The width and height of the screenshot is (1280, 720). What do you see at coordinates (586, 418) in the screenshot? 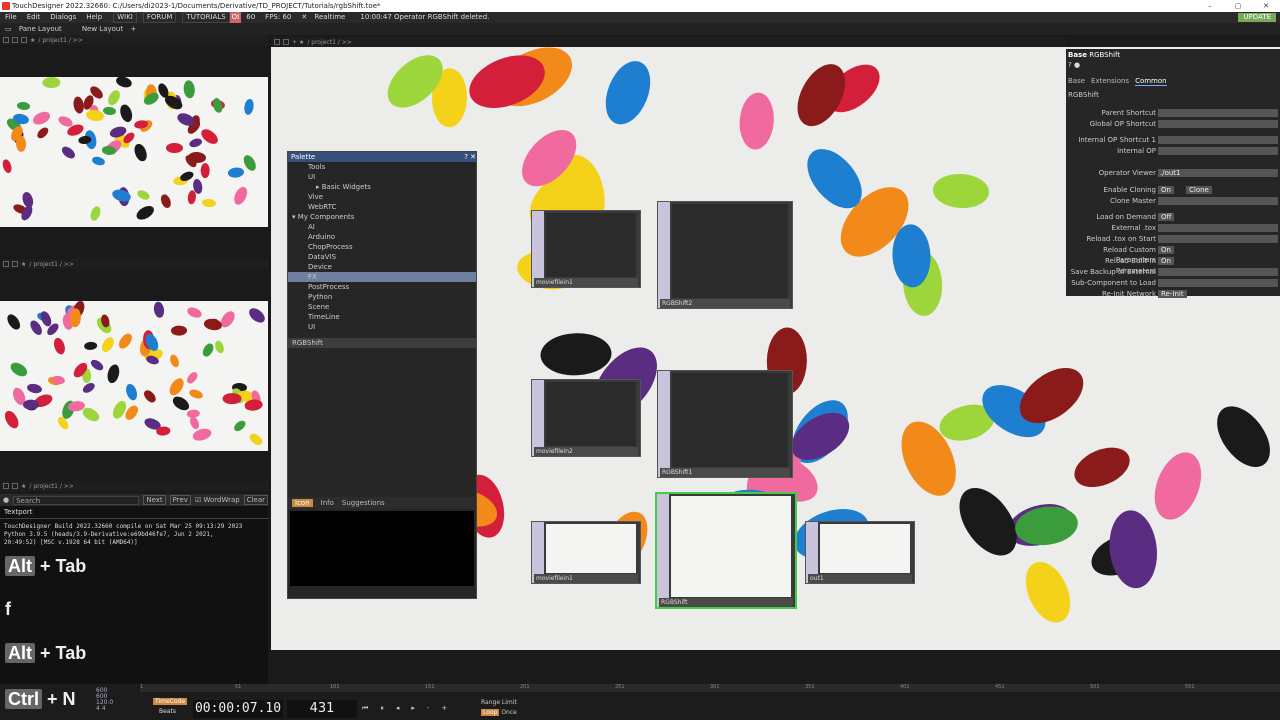
I see `node-moviefilein2: moviefilein2` at bounding box center [586, 418].